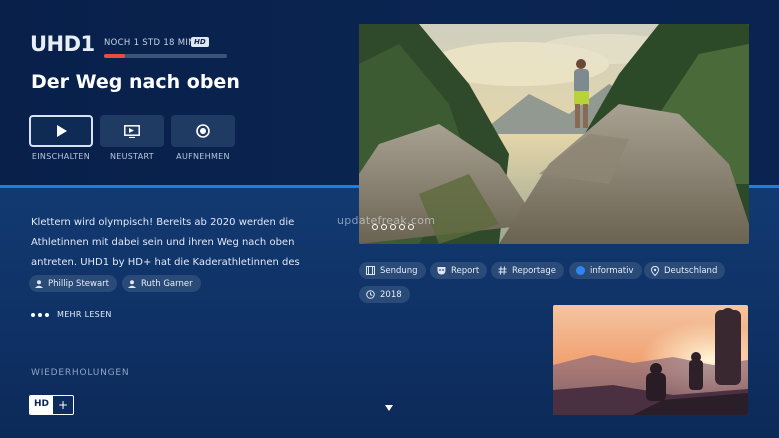  What do you see at coordinates (459, 270) in the screenshot?
I see `tag-report: Report` at bounding box center [459, 270].